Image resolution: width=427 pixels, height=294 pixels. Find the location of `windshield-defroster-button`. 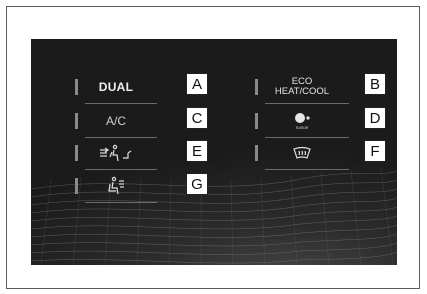

windshield-defroster-button is located at coordinates (302, 155).